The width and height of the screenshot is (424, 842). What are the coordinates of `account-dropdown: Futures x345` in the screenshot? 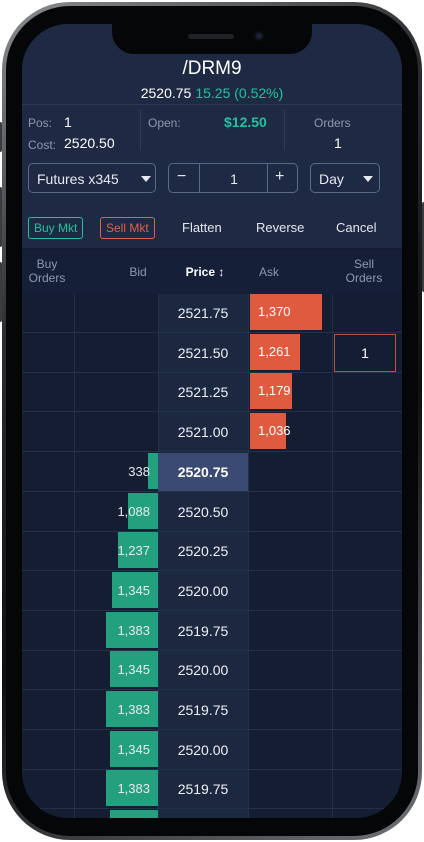 It's located at (92, 178).